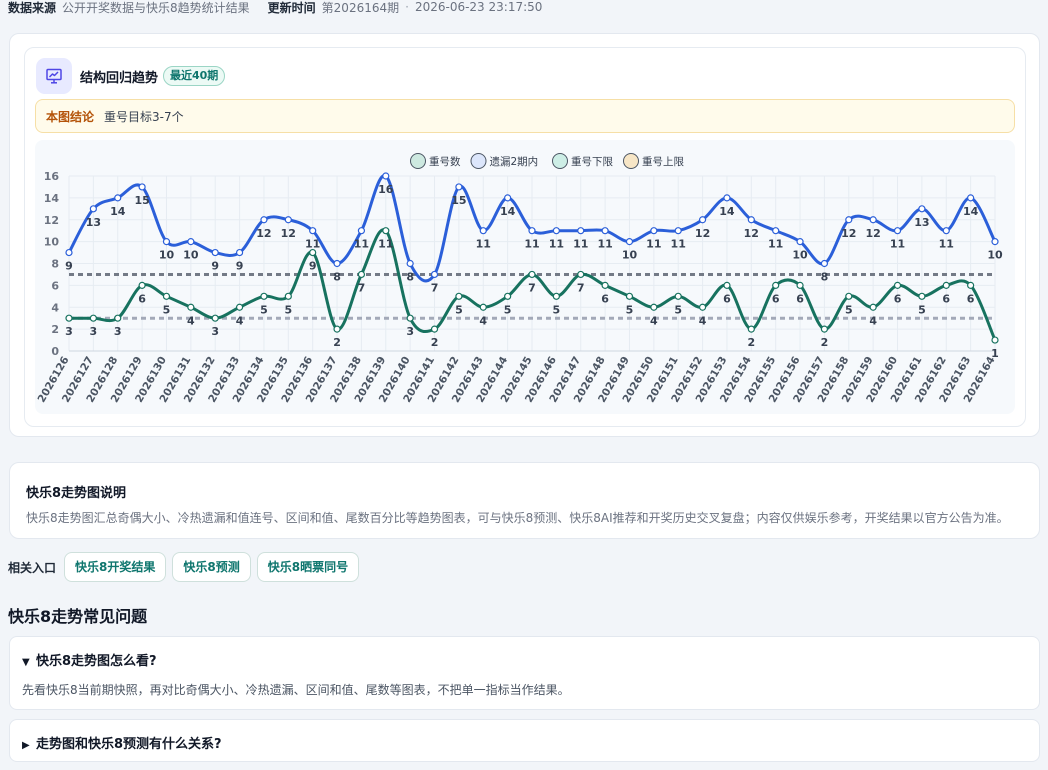 Image resolution: width=1048 pixels, height=770 pixels. Describe the element at coordinates (478, 7) in the screenshot. I see `update-time: 2026-06-23 23:17:50` at that location.